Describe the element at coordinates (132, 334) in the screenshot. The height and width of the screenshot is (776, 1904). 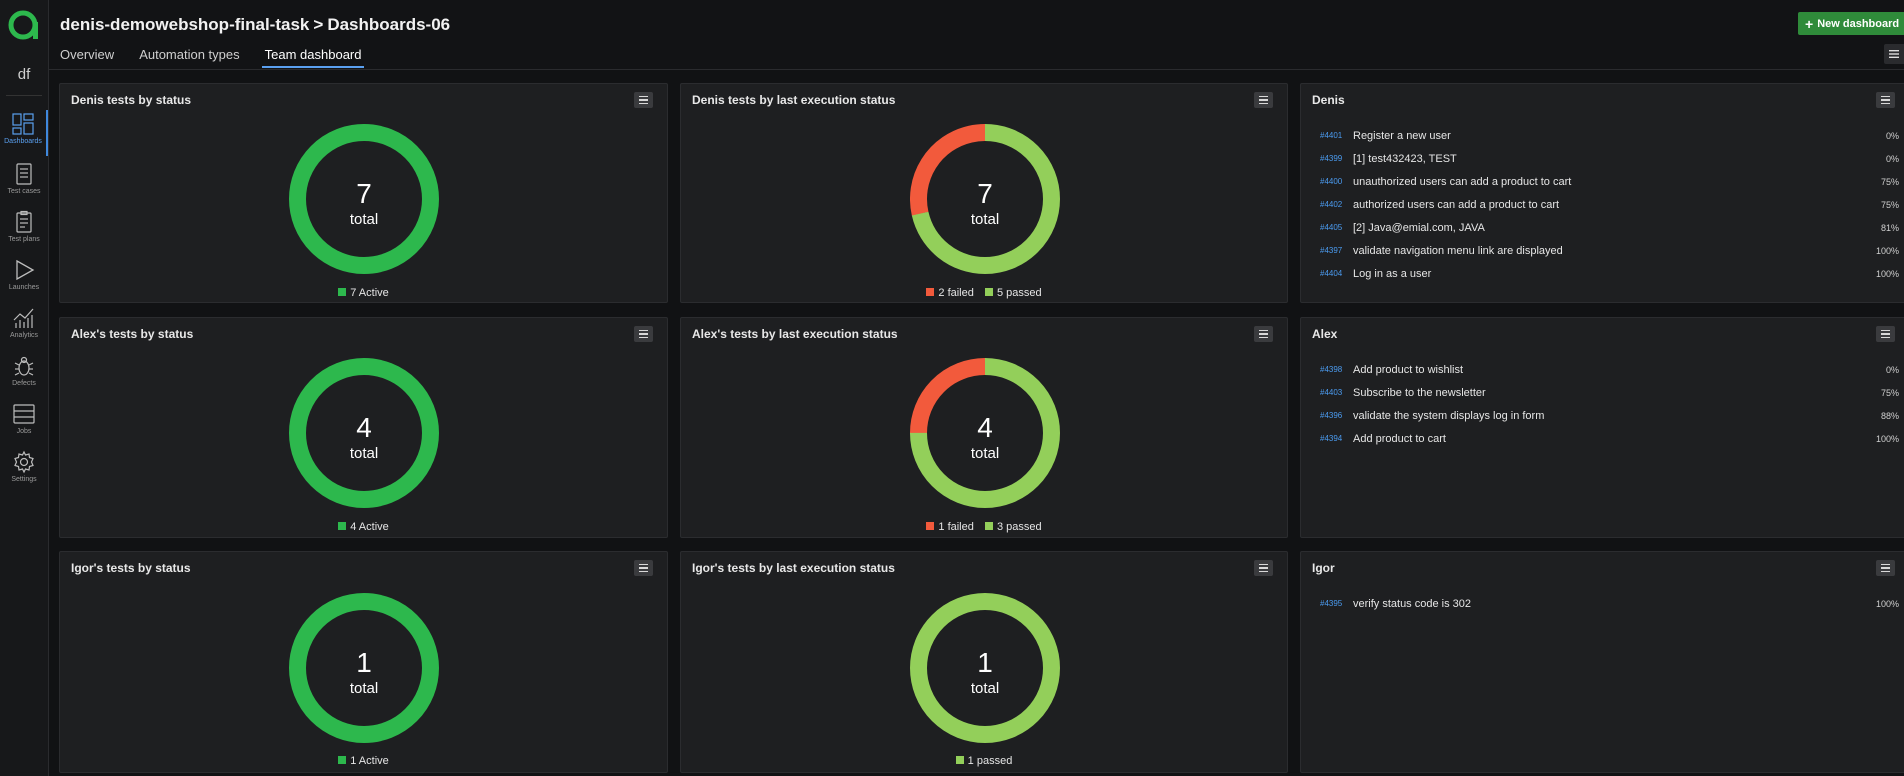
I see `widget-title: Alex's tests by status` at that location.